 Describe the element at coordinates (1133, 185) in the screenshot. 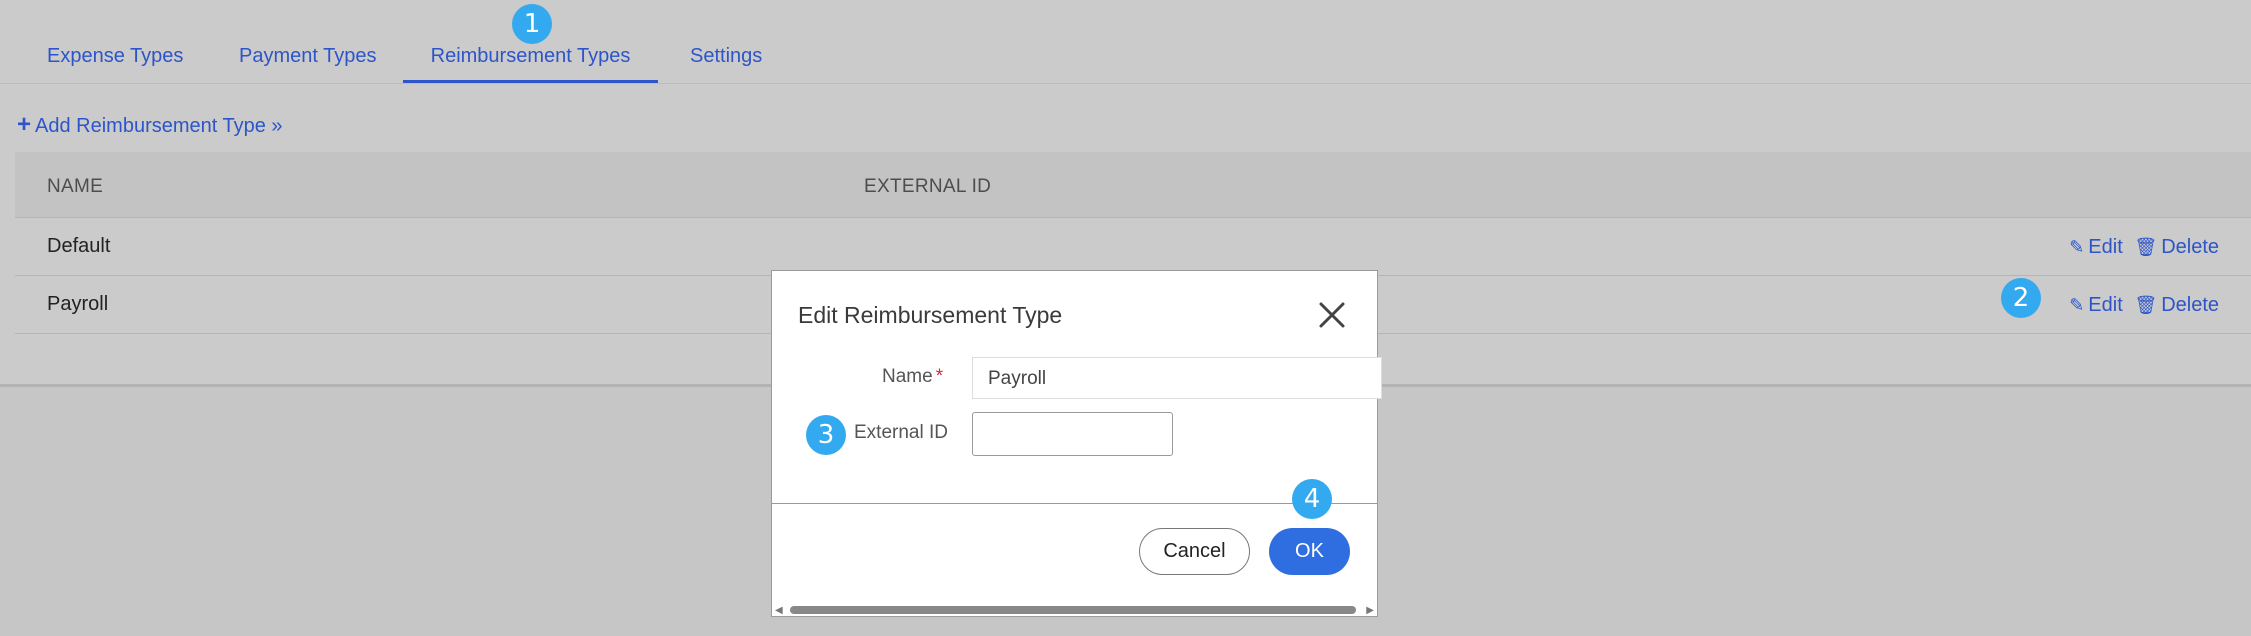

I see `table-header: NAME EXTERNAL ID` at that location.